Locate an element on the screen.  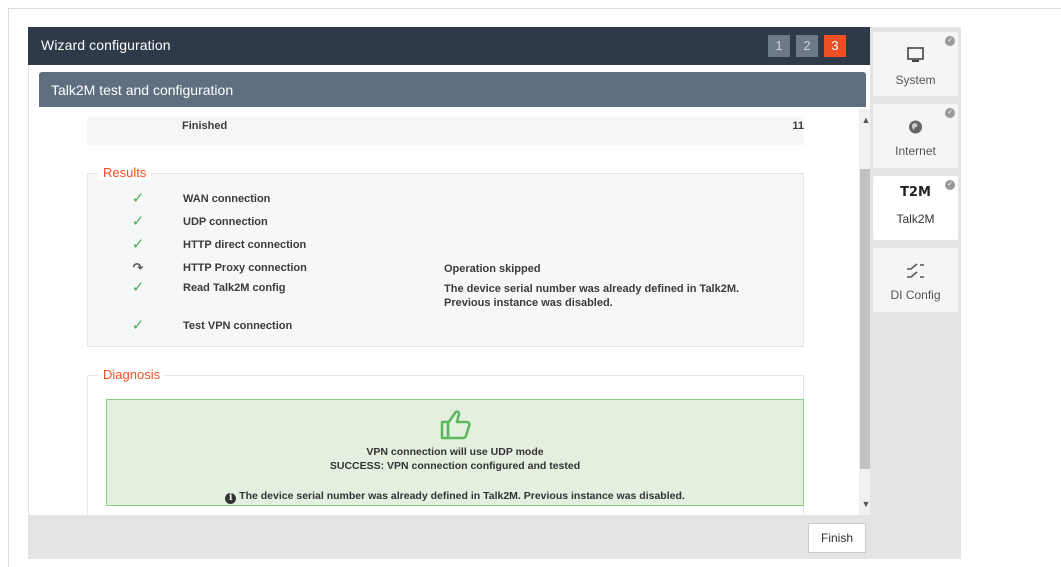
finished-count: 11 is located at coordinates (798, 126).